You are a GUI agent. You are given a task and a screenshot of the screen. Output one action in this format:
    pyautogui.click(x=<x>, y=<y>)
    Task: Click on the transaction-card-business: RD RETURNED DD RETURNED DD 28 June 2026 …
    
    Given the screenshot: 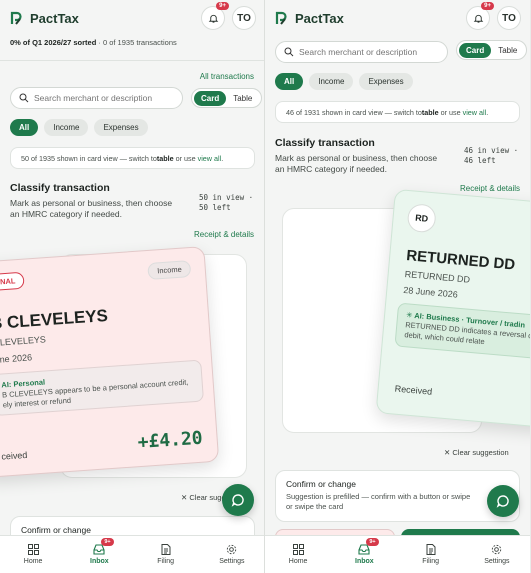 What is the action you would take?
    pyautogui.click(x=452, y=308)
    